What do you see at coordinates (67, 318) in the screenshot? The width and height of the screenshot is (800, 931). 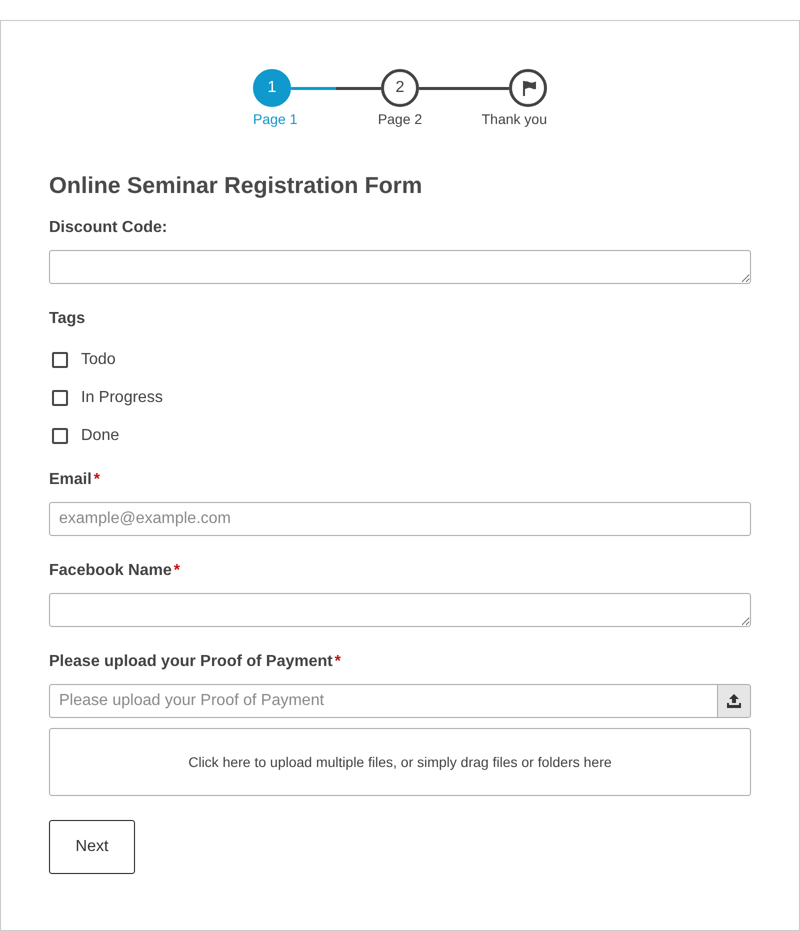 I see `field-label: Tags` at bounding box center [67, 318].